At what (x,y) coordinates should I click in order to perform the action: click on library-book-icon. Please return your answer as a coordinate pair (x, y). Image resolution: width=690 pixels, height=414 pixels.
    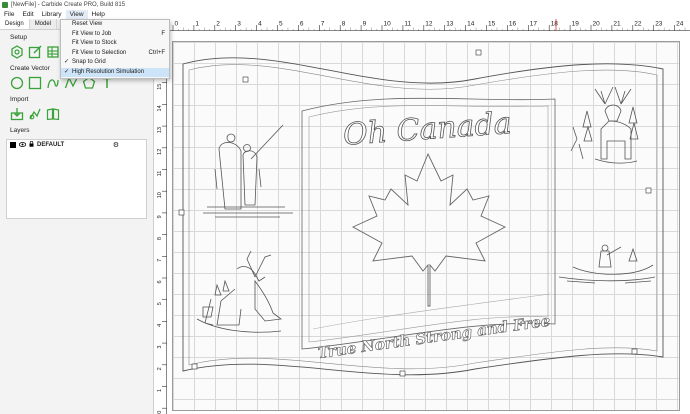
    Looking at the image, I should click on (53, 114).